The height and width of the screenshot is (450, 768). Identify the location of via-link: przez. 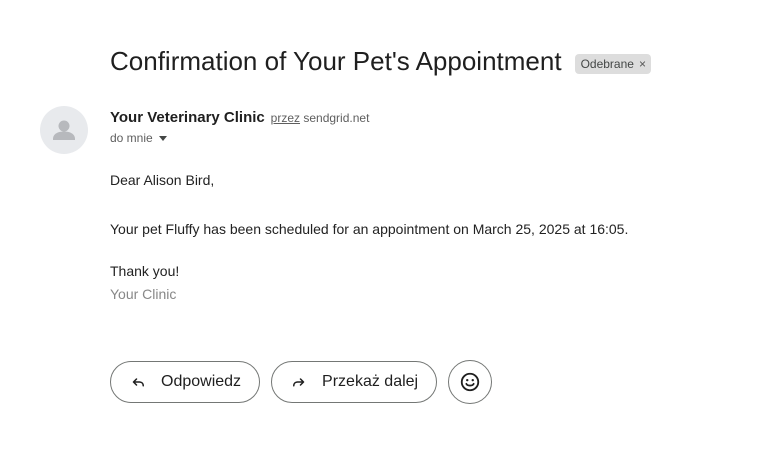
(285, 118).